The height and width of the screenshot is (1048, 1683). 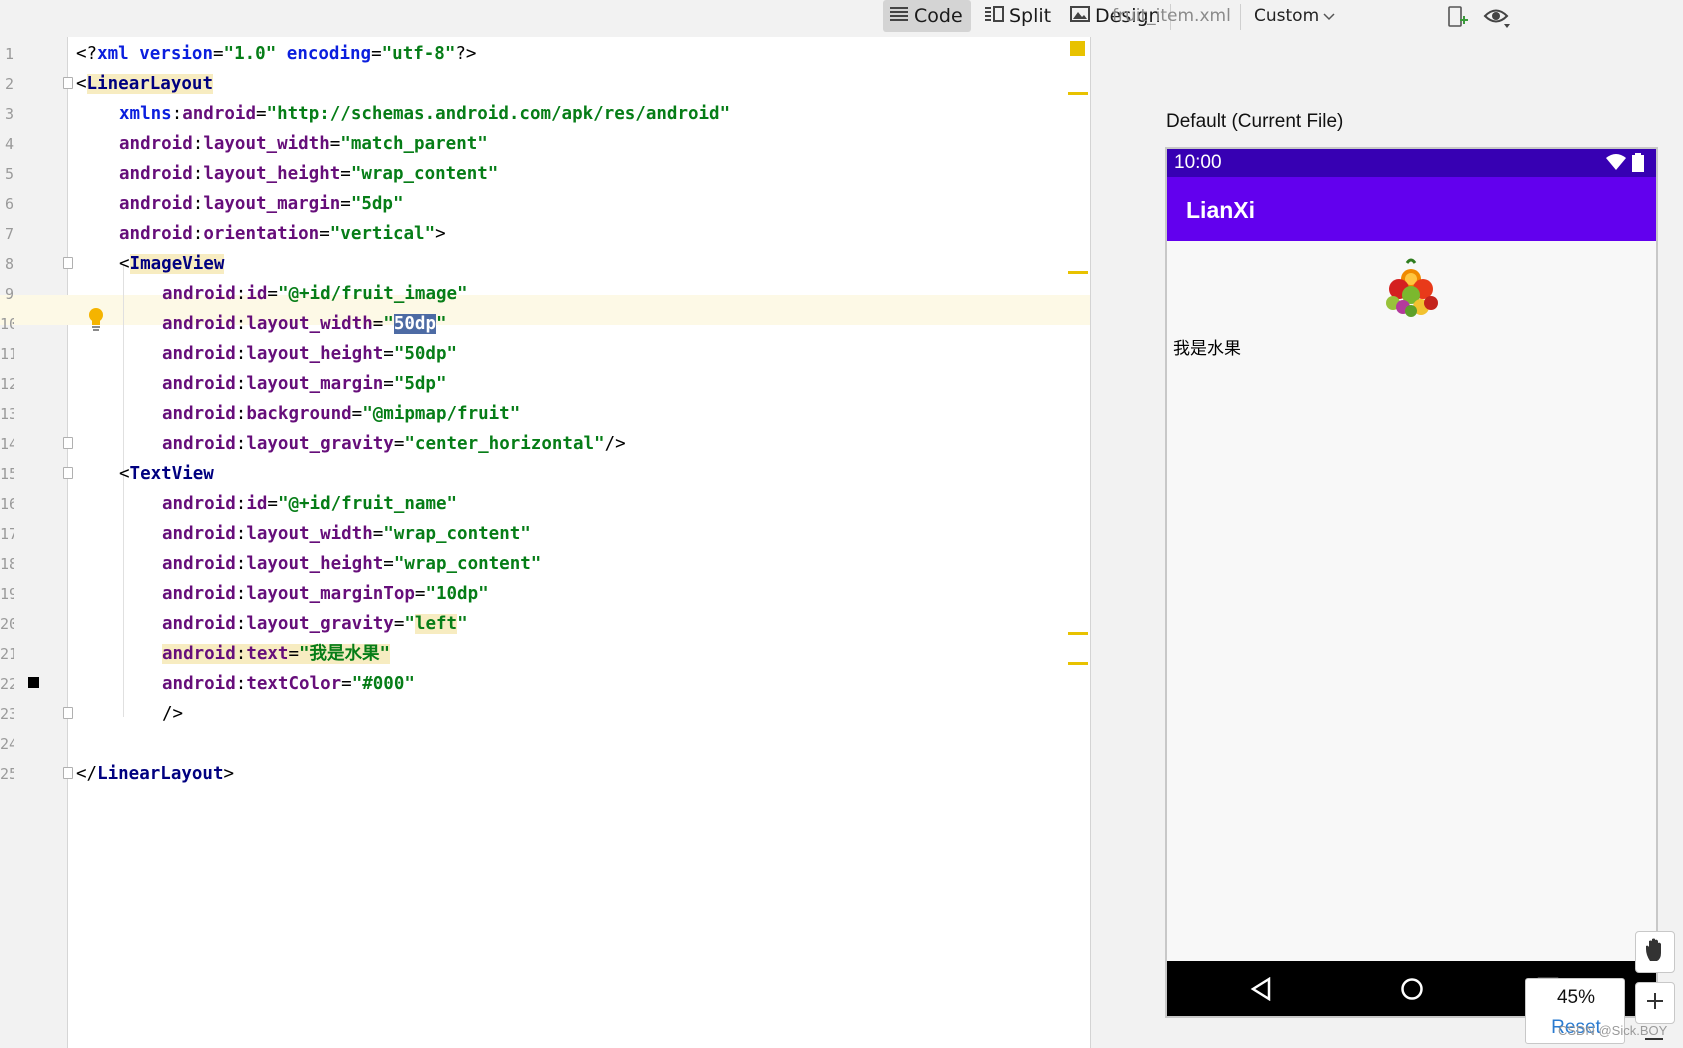 What do you see at coordinates (7, 654) in the screenshot?
I see `line-number: 21` at bounding box center [7, 654].